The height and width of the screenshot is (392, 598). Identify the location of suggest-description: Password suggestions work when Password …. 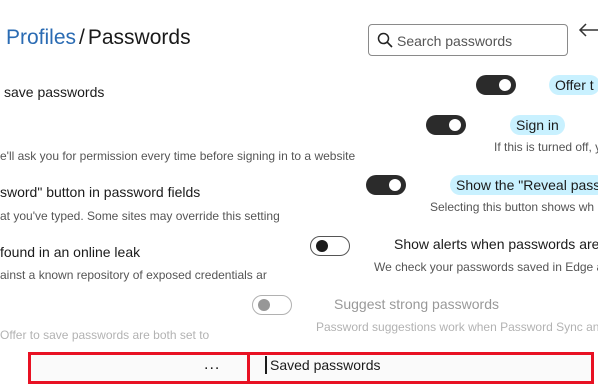
(457, 327).